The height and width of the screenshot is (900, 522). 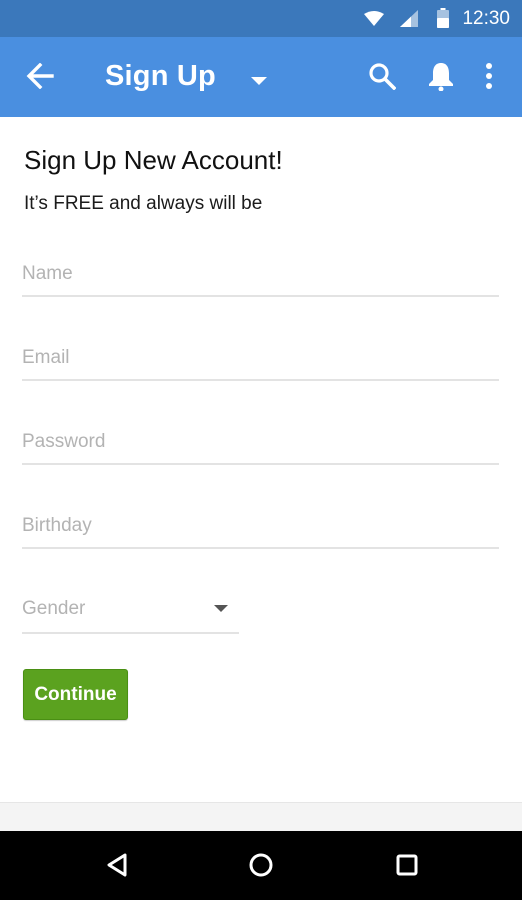 What do you see at coordinates (407, 865) in the screenshot?
I see `recents-square-icon` at bounding box center [407, 865].